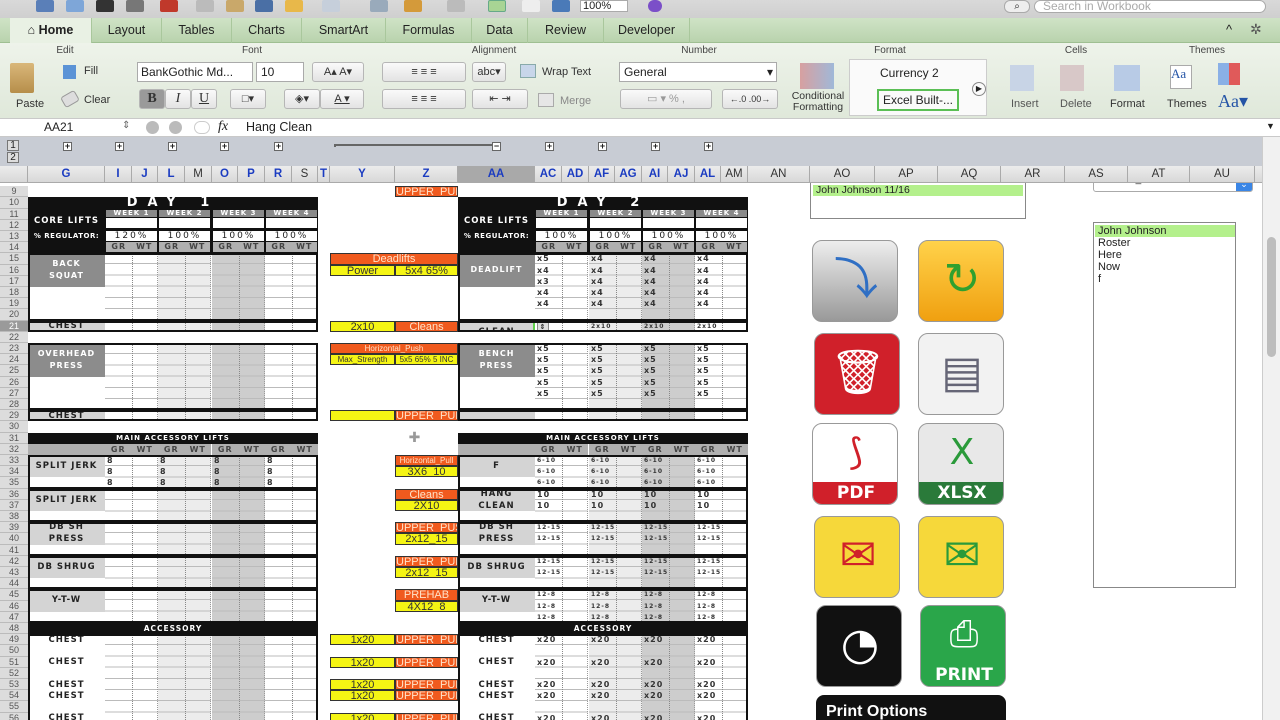  What do you see at coordinates (548, 174) in the screenshot?
I see `column-header-ac: AC` at bounding box center [548, 174].